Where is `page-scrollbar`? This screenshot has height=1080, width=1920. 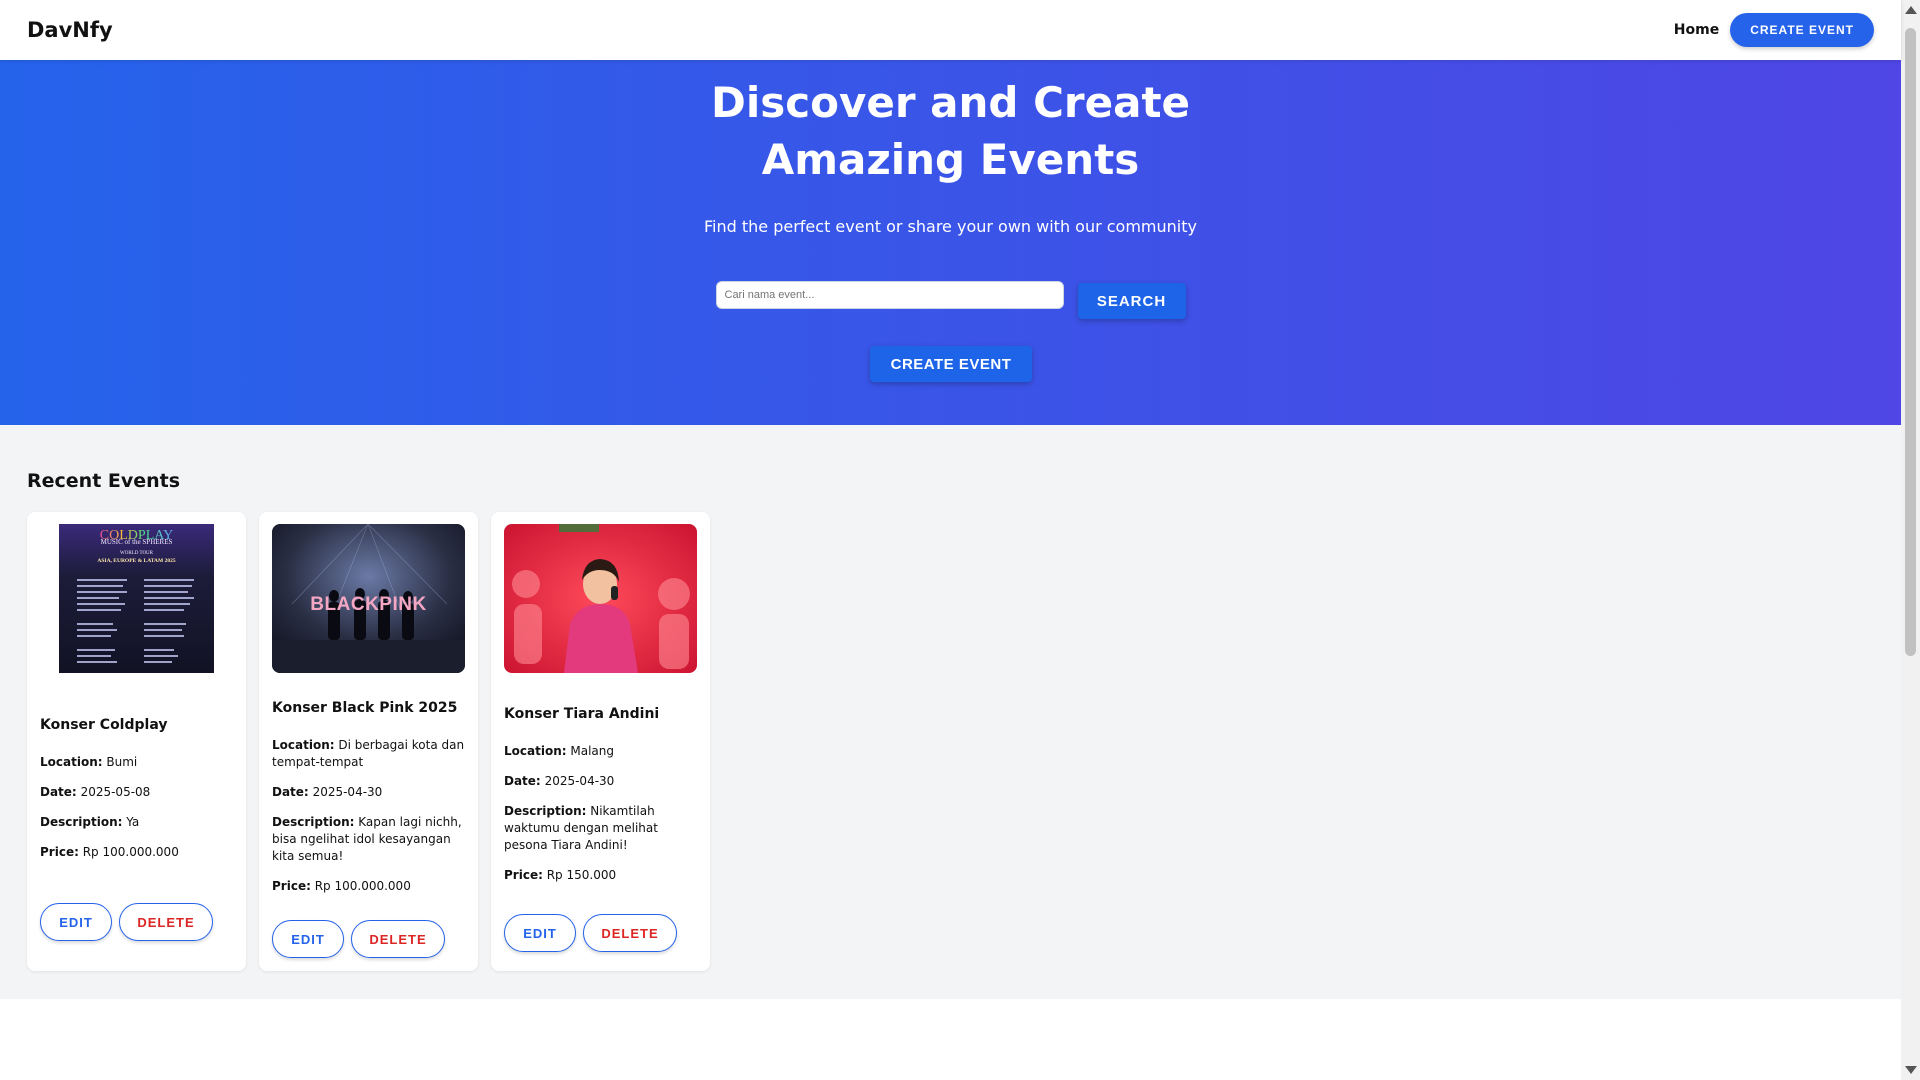
page-scrollbar is located at coordinates (1910, 540).